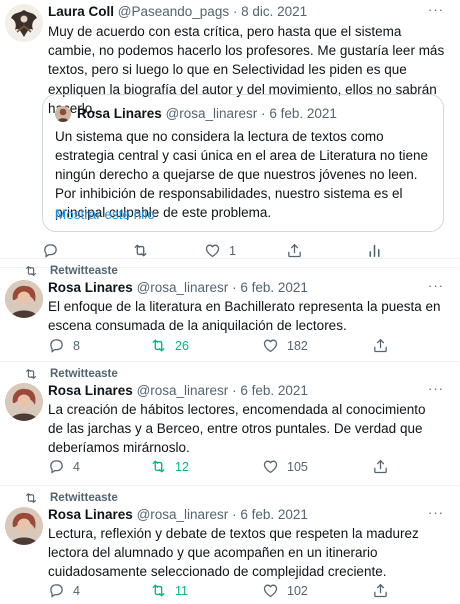 This screenshot has width=460, height=604. I want to click on analytics-icon, so click(374, 250).